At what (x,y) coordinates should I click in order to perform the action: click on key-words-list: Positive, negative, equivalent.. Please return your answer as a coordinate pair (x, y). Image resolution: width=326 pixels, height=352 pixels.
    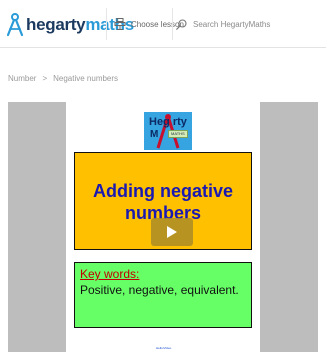
    Looking at the image, I should click on (159, 290).